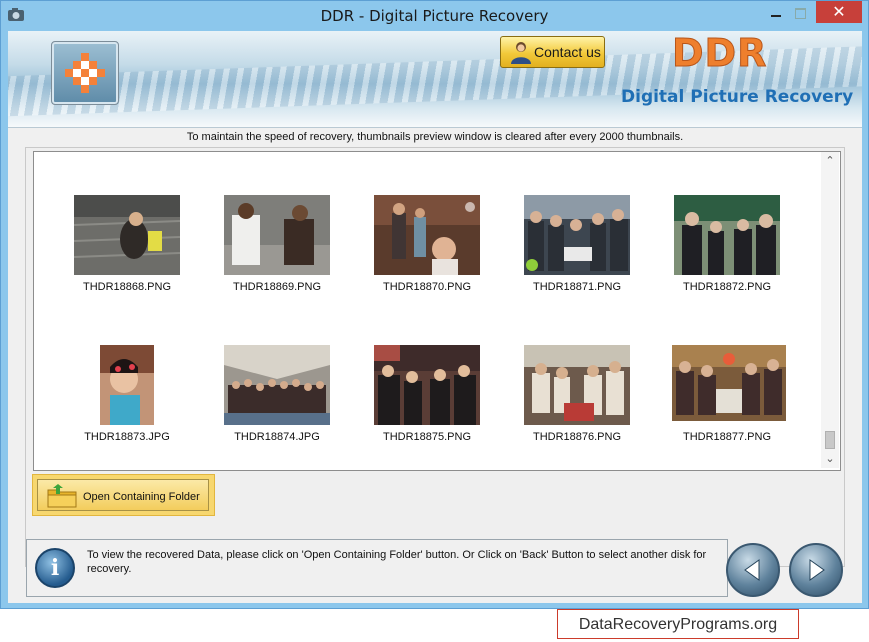 This screenshot has height=642, width=869. What do you see at coordinates (435, 79) in the screenshot?
I see `header-banner: Contact us DDR Digital Picture Recovery` at bounding box center [435, 79].